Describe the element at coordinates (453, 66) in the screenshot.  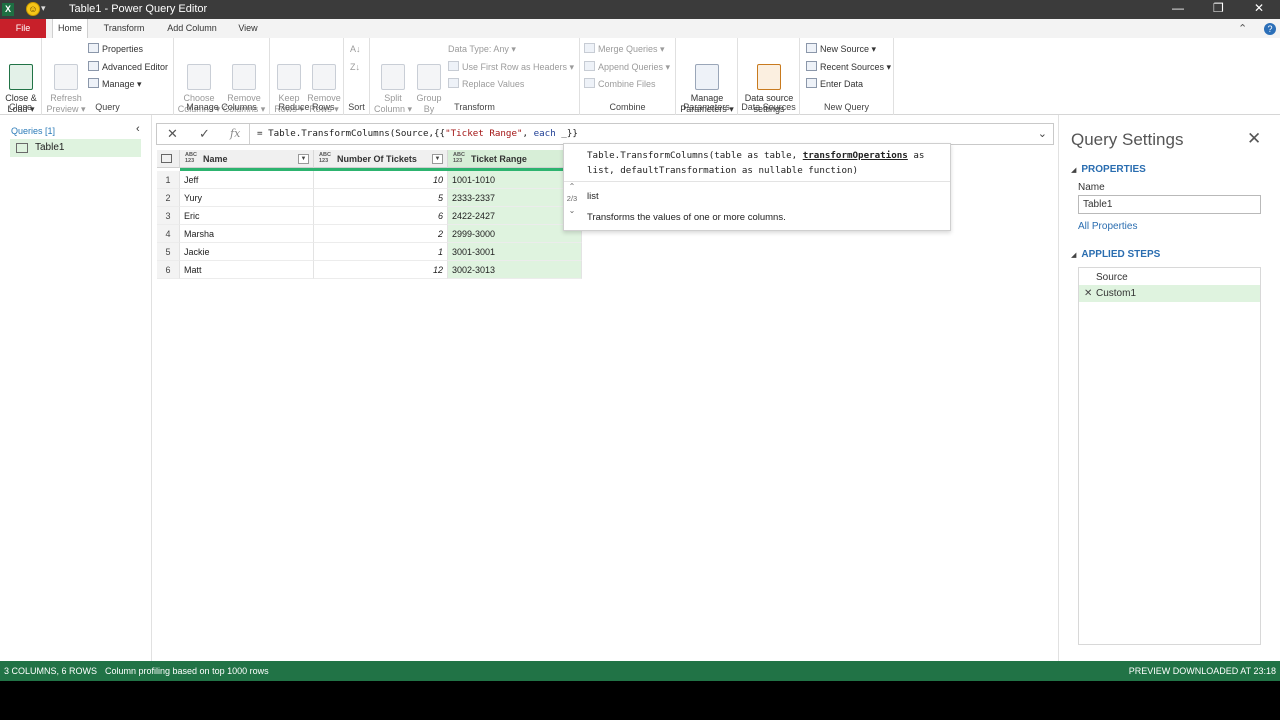
I see `headers-icon` at that location.